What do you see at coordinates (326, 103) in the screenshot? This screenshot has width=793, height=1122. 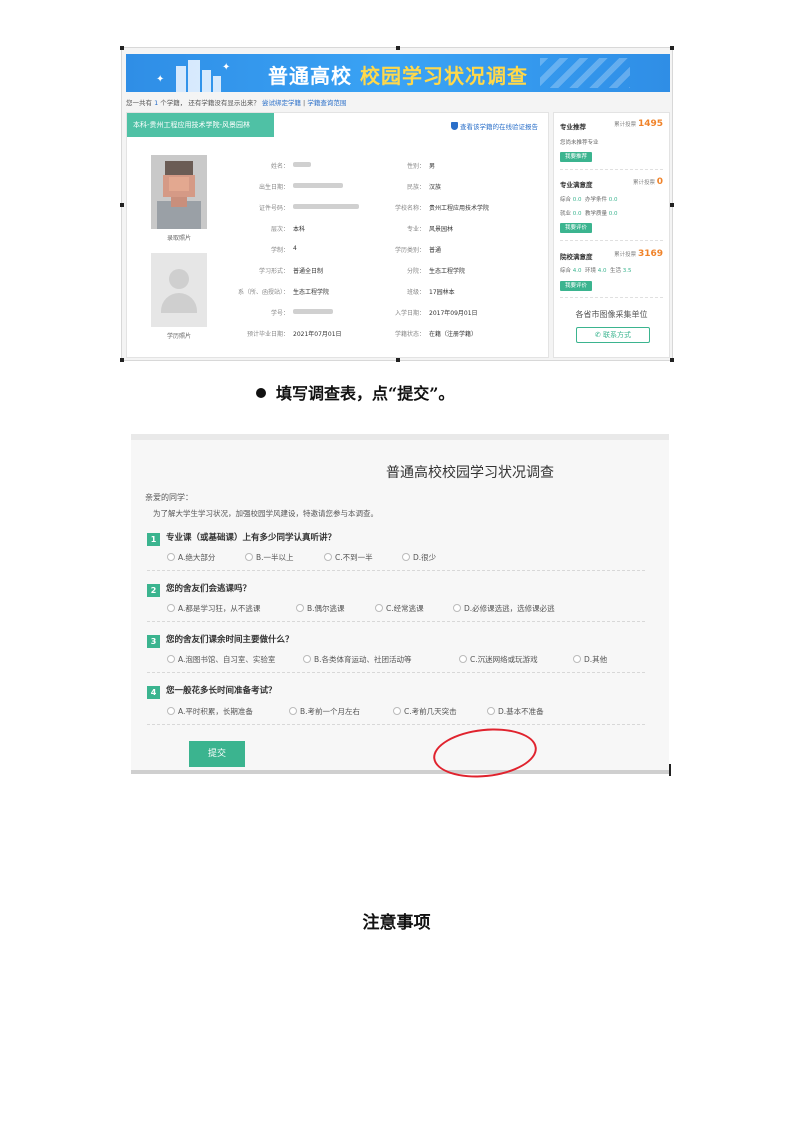 I see `record-scope-link: 学籍查询范围` at bounding box center [326, 103].